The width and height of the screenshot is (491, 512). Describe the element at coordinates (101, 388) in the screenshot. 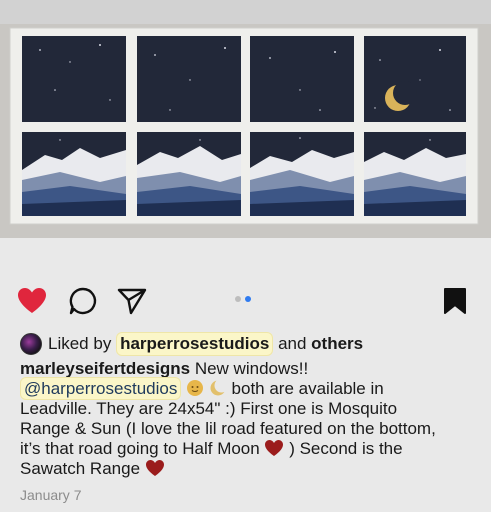

I see `mention-link: @harperrosestudios` at that location.